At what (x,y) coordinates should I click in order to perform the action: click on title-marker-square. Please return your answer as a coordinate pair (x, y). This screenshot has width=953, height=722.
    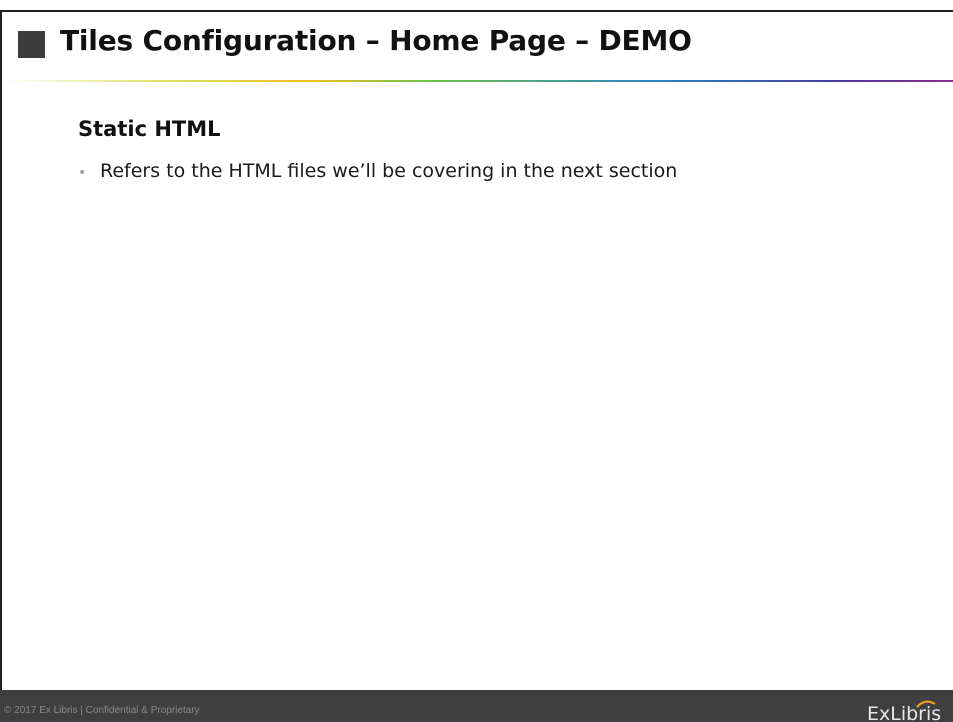
    Looking at the image, I should click on (31, 44).